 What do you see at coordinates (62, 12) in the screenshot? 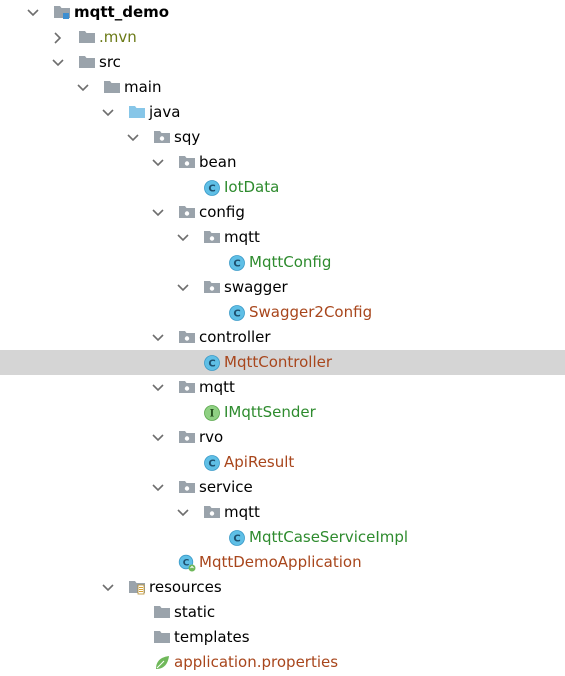
I see `module-icon` at bounding box center [62, 12].